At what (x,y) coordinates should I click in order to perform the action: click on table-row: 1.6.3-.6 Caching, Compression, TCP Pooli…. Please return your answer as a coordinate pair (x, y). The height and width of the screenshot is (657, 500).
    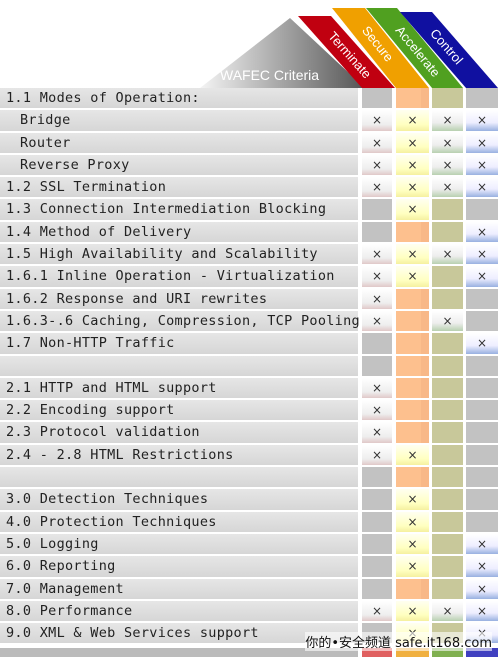
    Looking at the image, I should click on (250, 321).